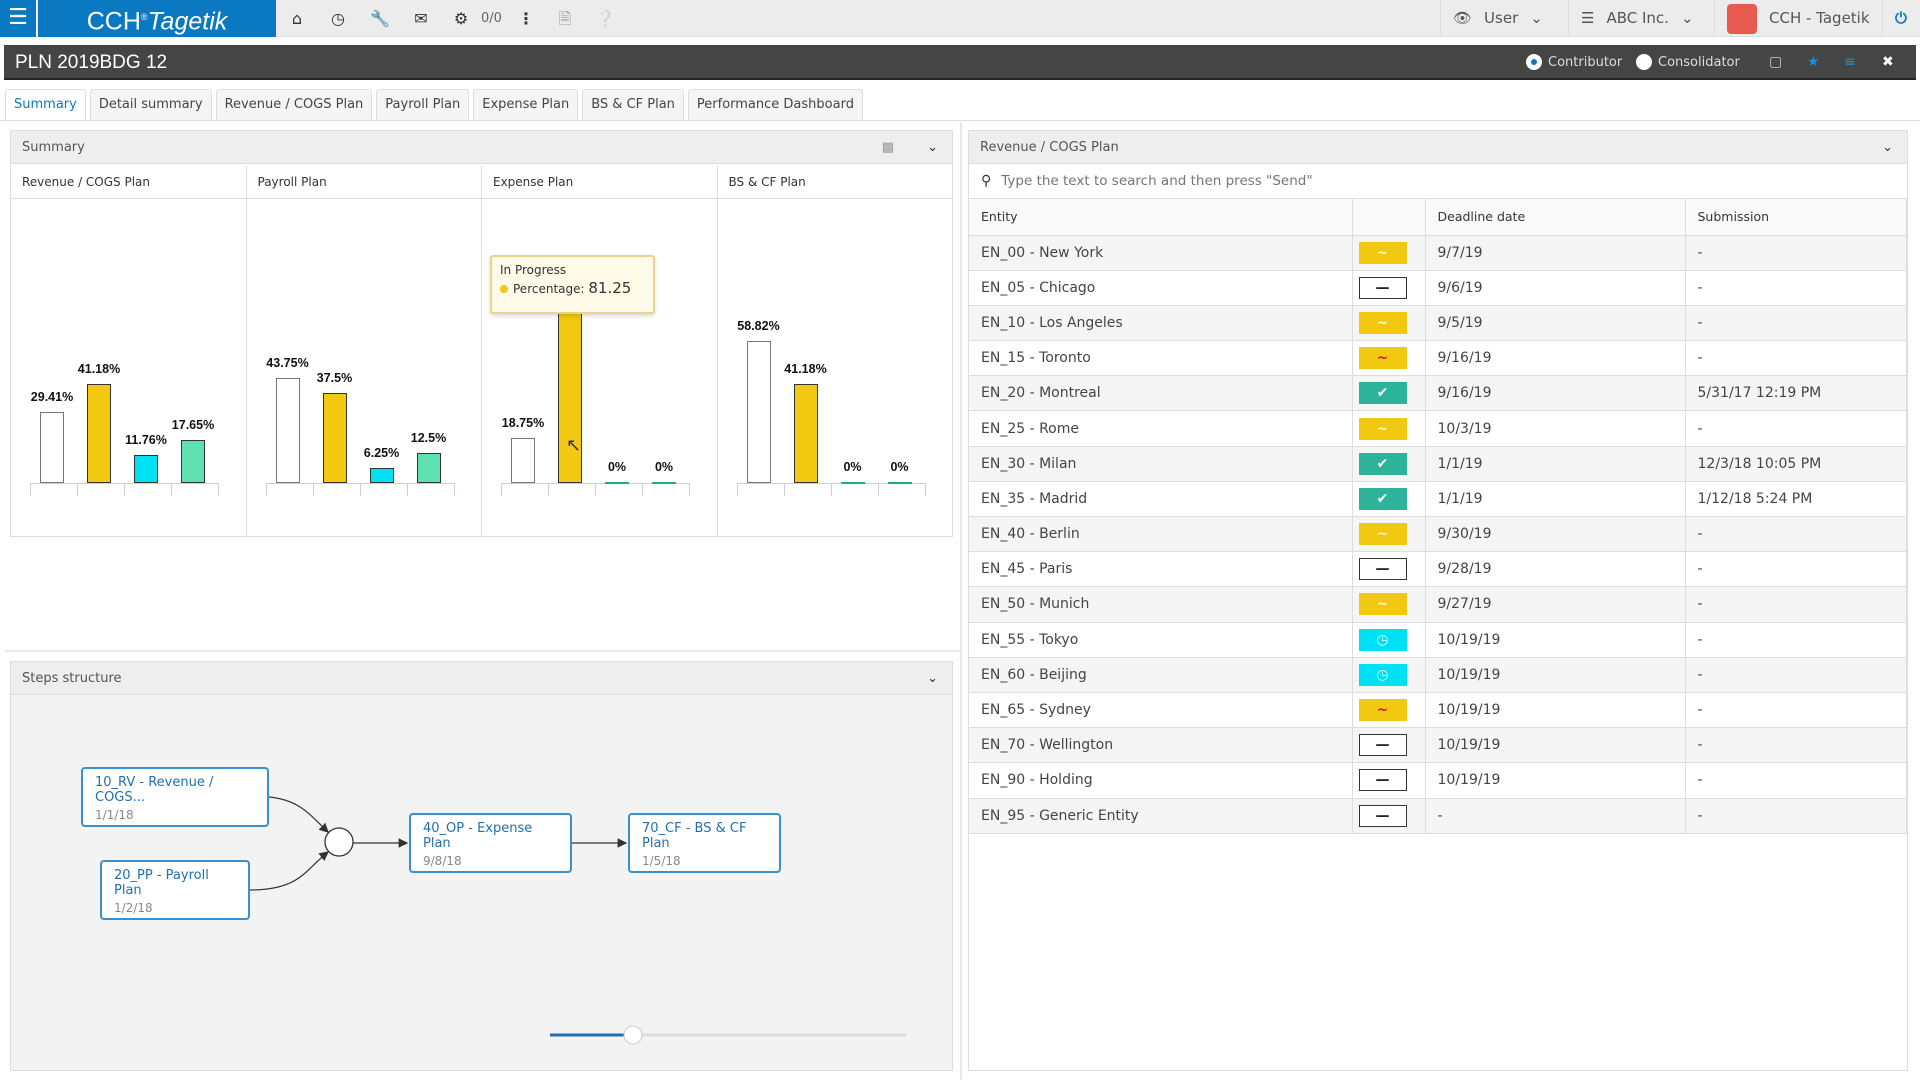 The image size is (1920, 1080). Describe the element at coordinates (1901, 18) in the screenshot. I see `power-icon: ⏻` at that location.